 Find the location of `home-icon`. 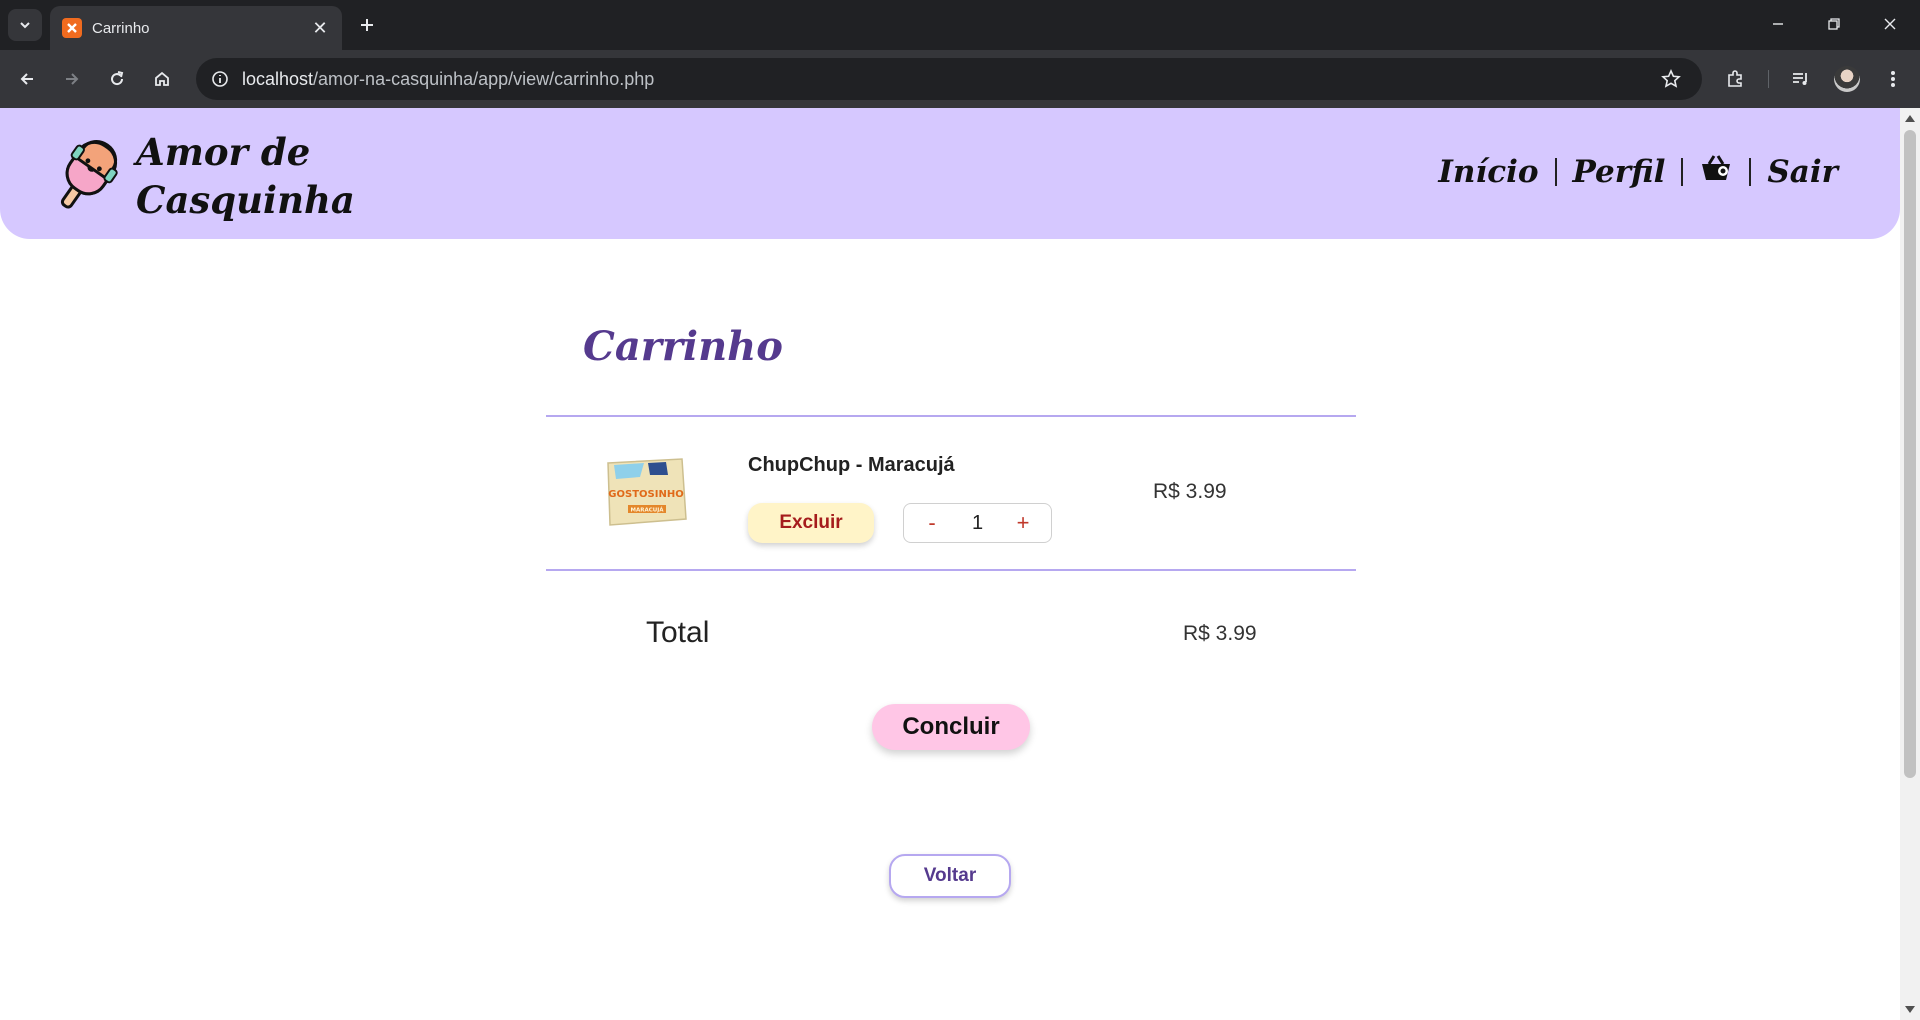

home-icon is located at coordinates (162, 78).